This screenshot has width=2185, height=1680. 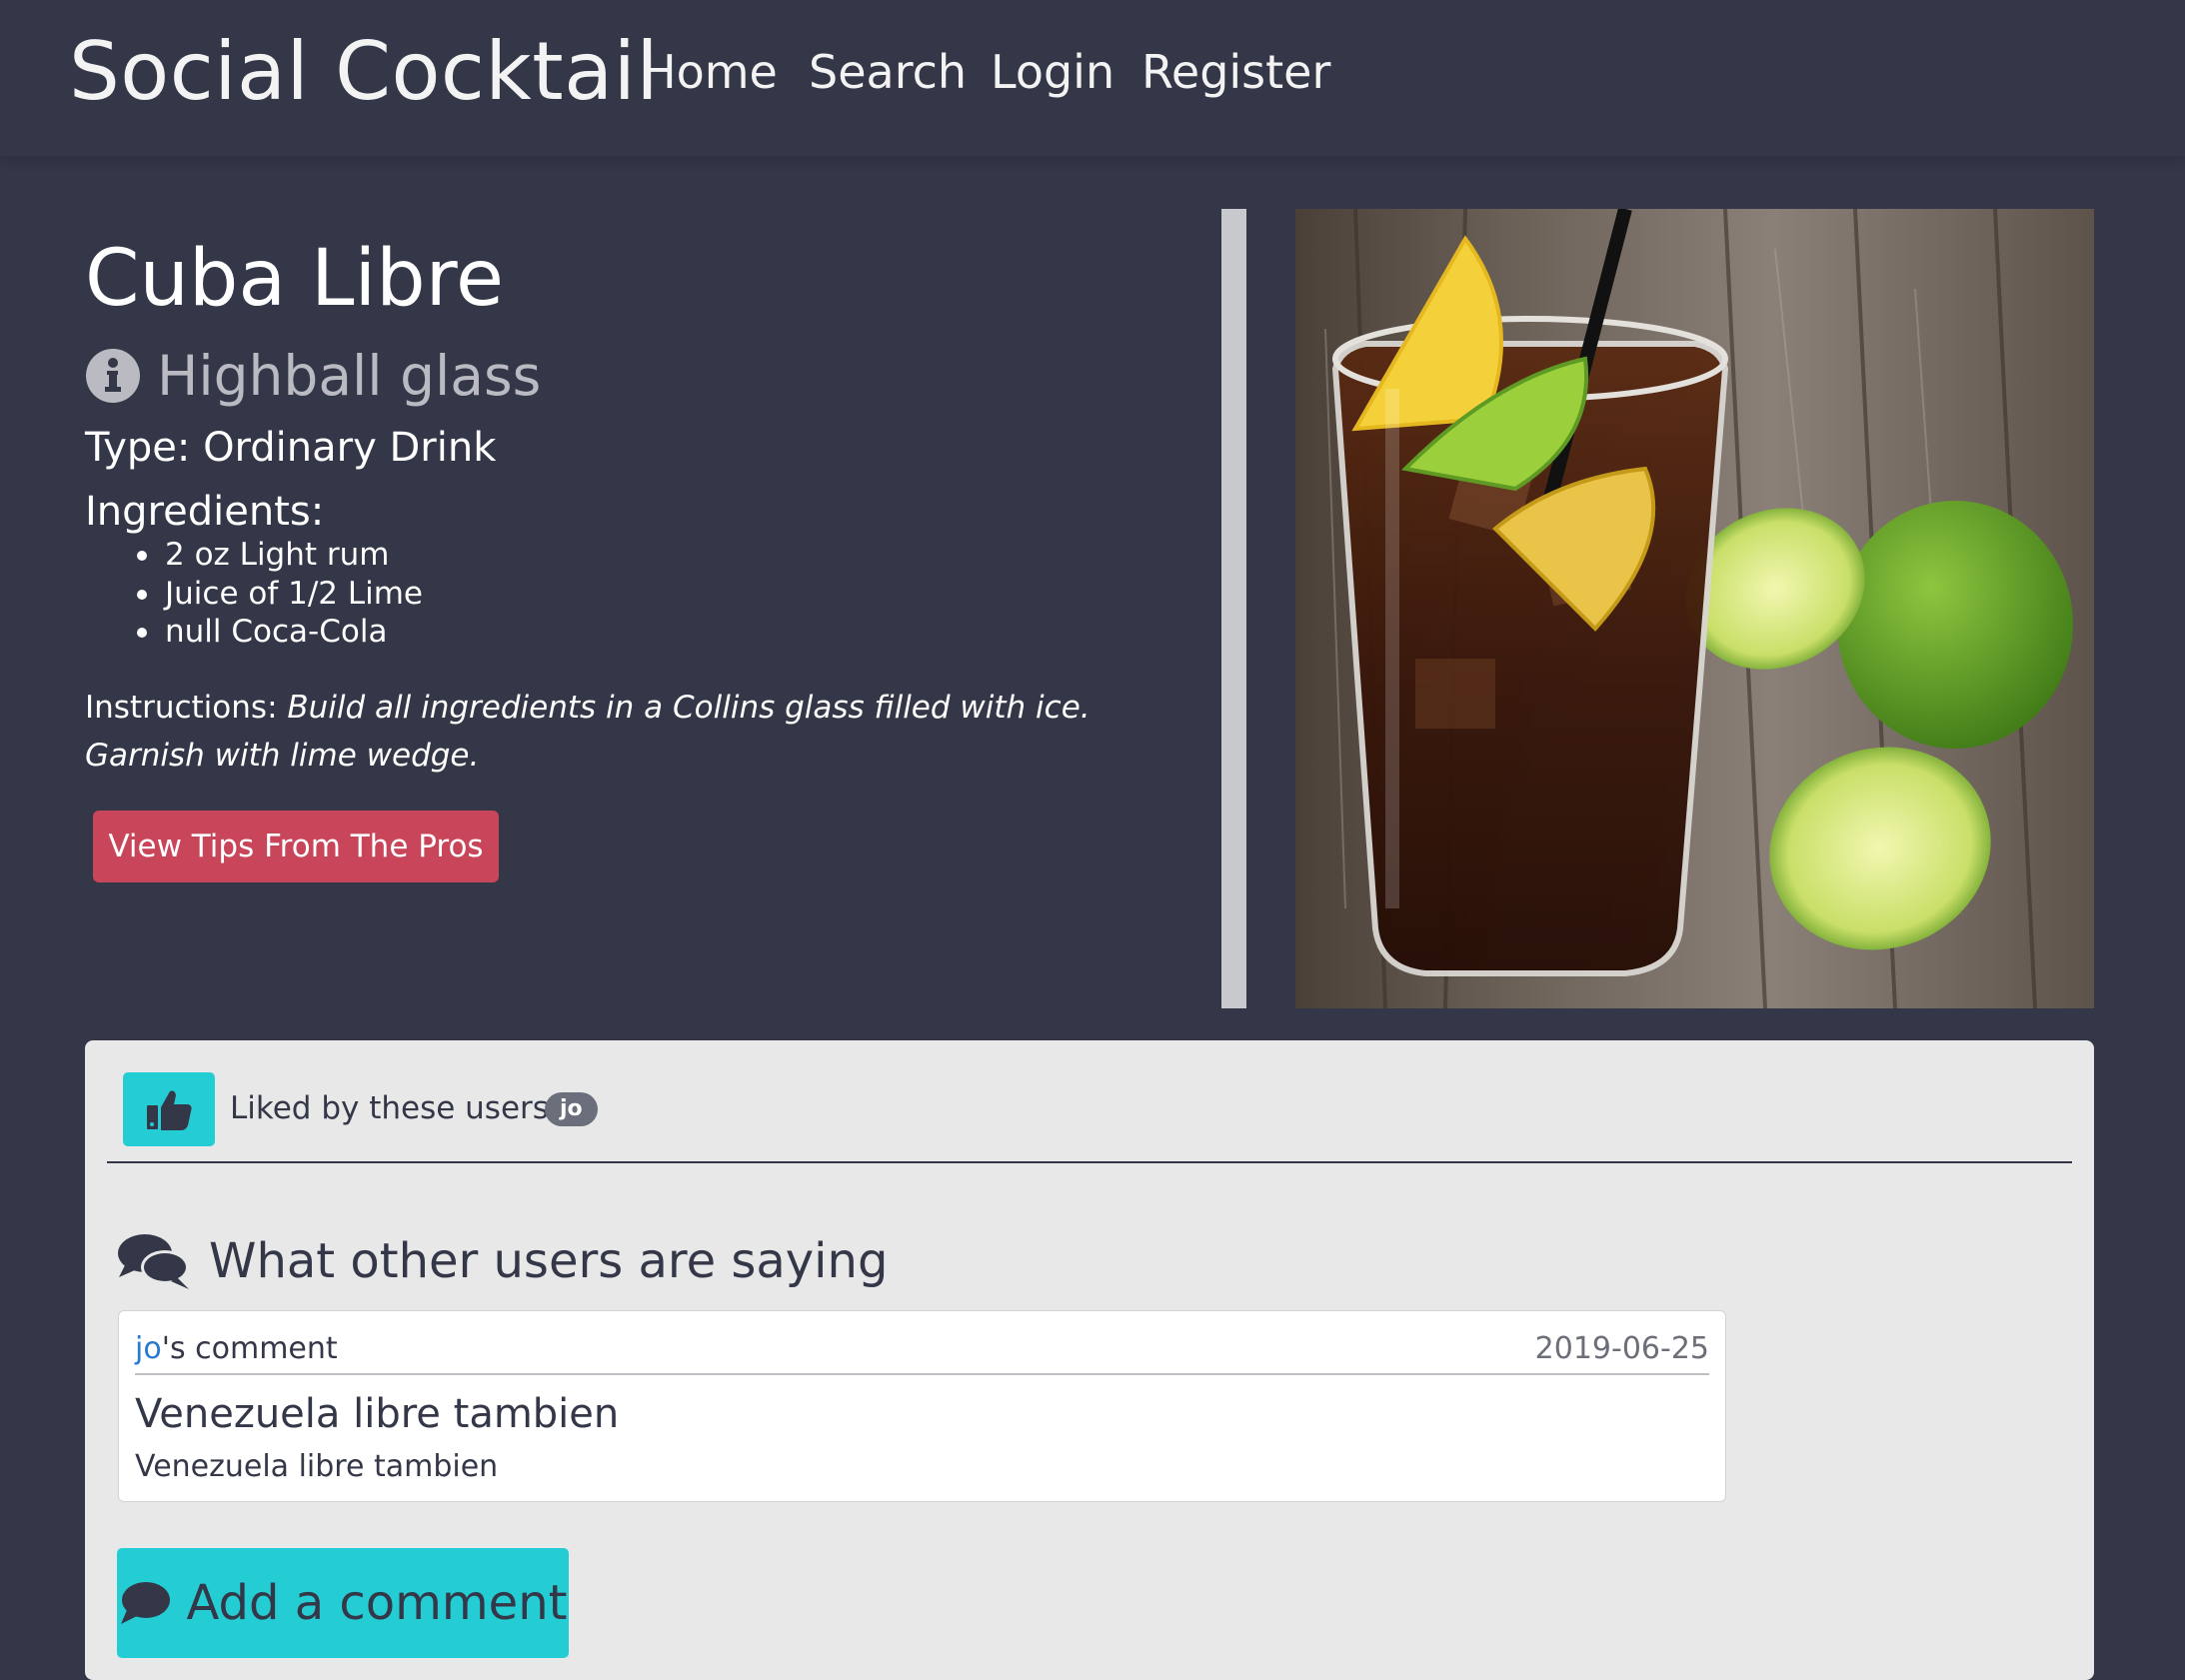 I want to click on comment-body: Venezuela libre tambien, so click(x=317, y=1466).